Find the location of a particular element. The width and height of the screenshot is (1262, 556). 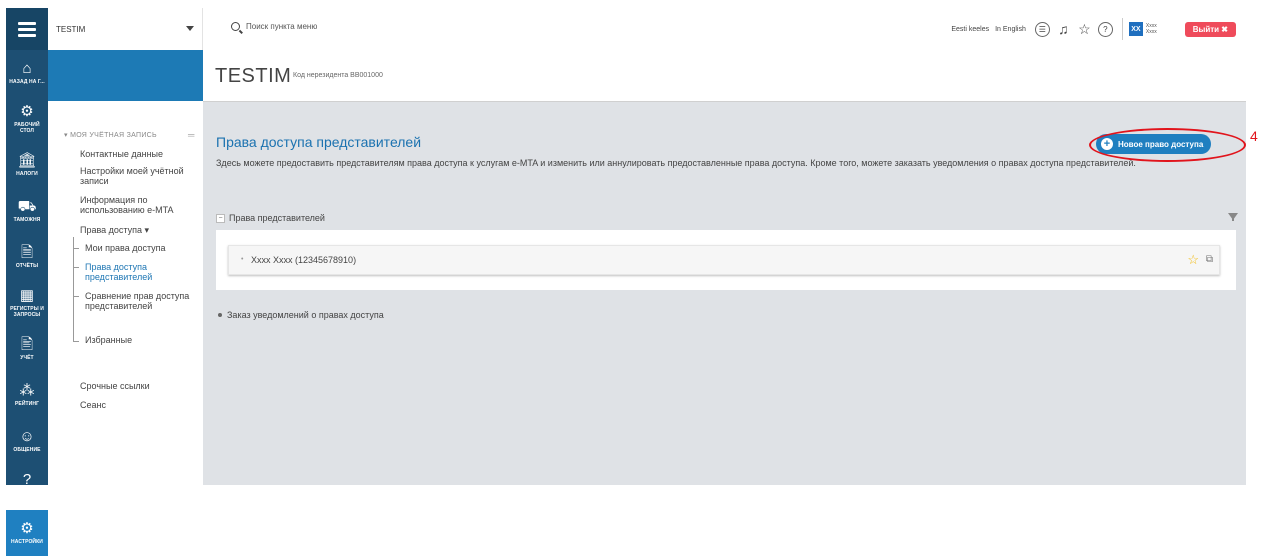

rail-item-taxes: 🏛 НАЛОГИ is located at coordinates (27, 165).